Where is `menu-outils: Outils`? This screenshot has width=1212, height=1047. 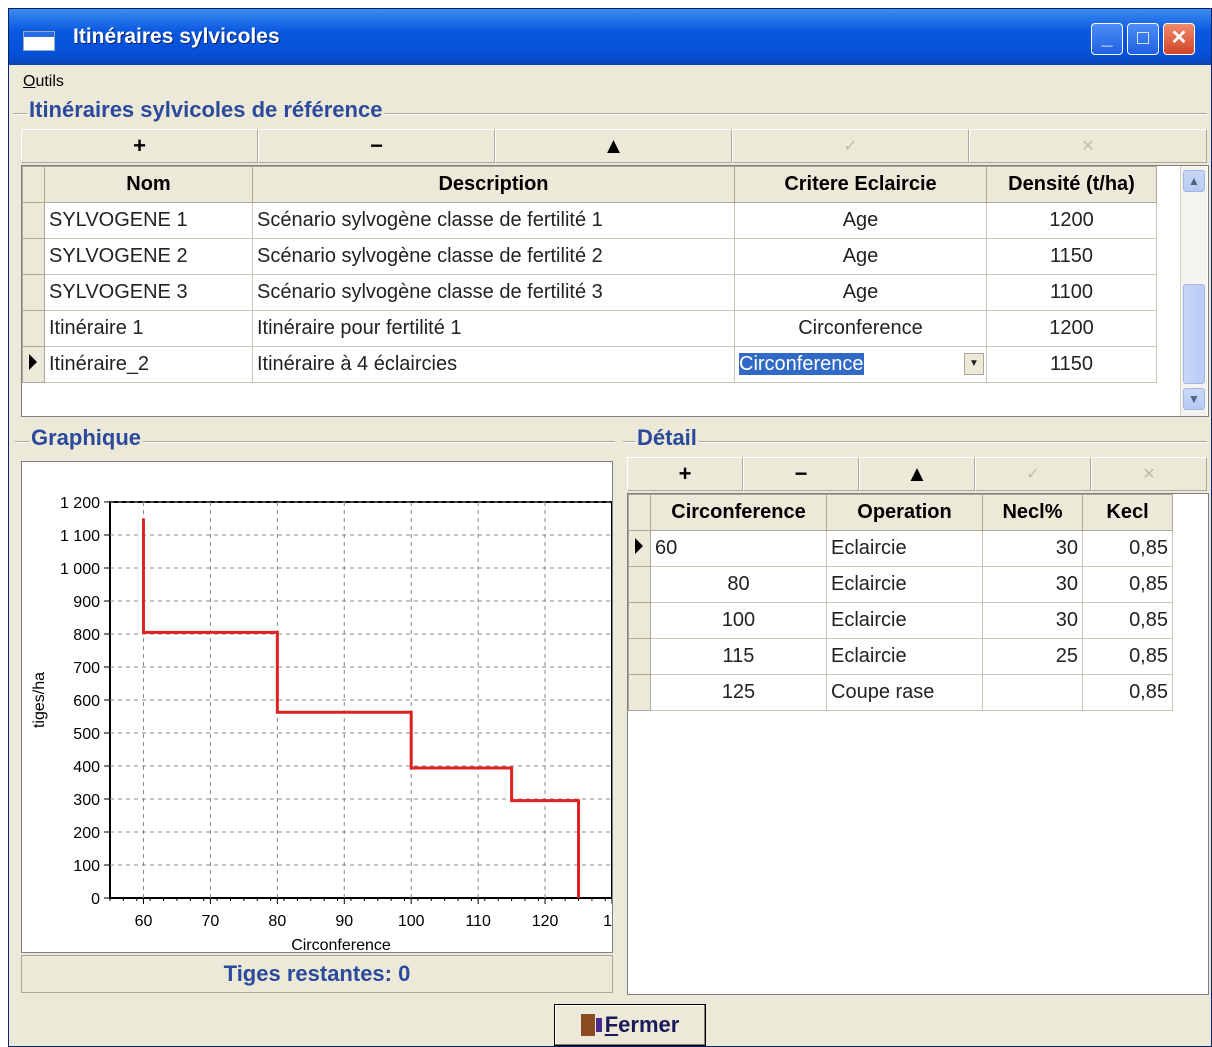 menu-outils: Outils is located at coordinates (43, 82).